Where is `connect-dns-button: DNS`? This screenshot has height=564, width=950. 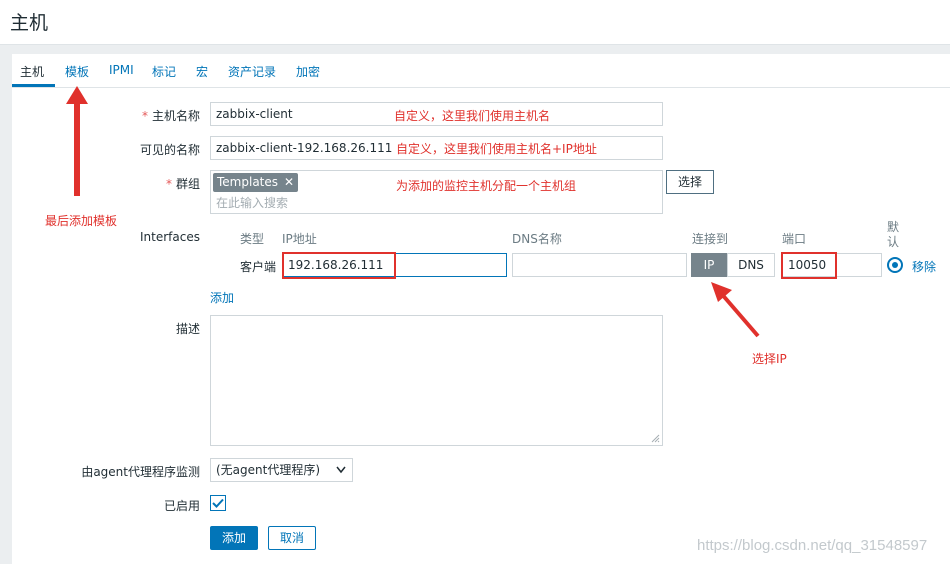
connect-dns-button: DNS is located at coordinates (751, 265).